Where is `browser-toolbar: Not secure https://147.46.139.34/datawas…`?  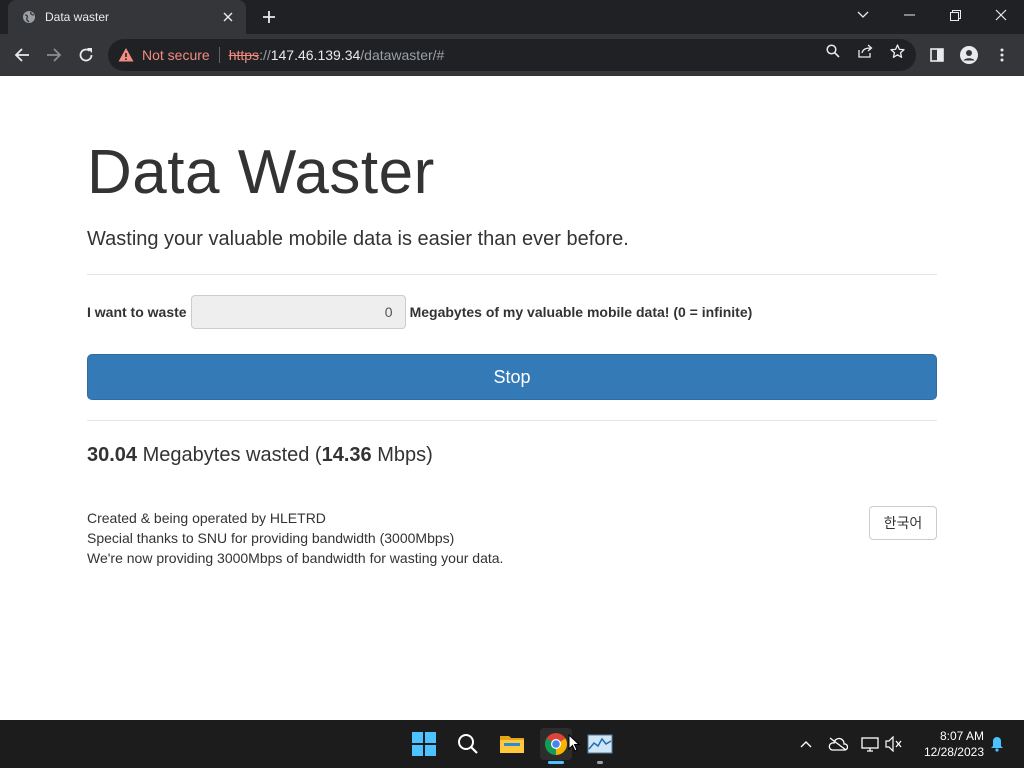 browser-toolbar: Not secure https://147.46.139.34/datawas… is located at coordinates (512, 55).